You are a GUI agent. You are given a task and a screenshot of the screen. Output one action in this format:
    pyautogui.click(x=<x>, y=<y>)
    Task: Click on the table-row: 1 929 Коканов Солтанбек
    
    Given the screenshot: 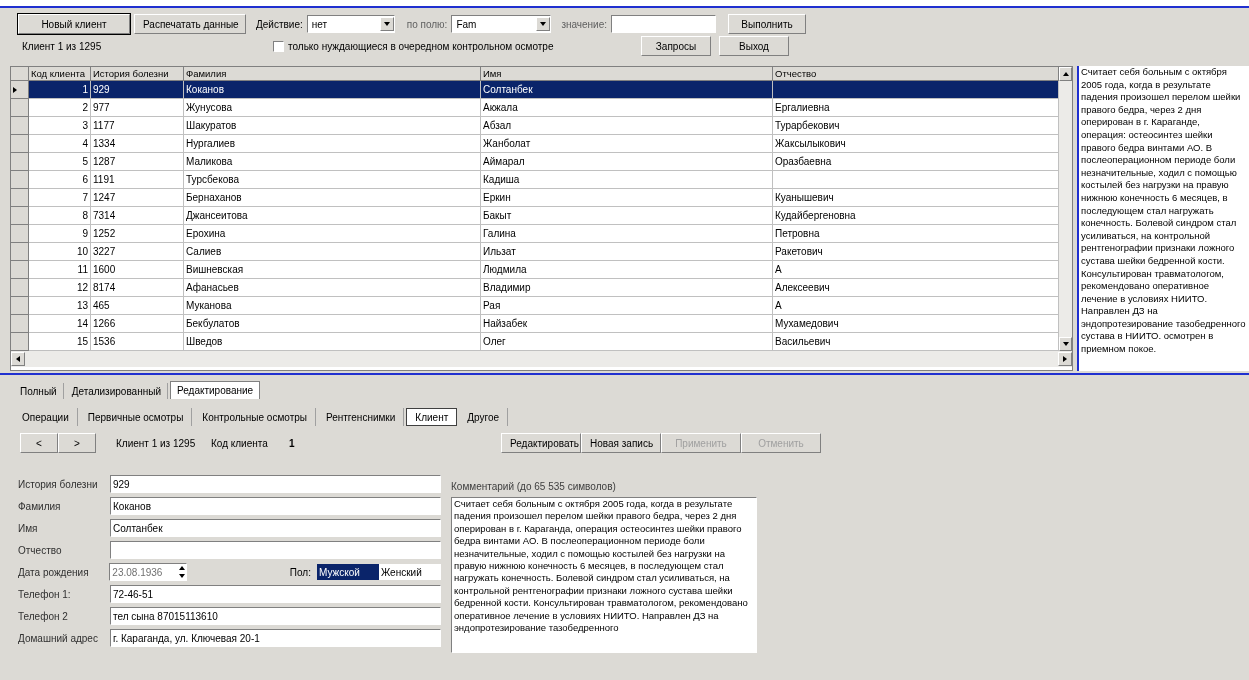 What is the action you would take?
    pyautogui.click(x=535, y=90)
    